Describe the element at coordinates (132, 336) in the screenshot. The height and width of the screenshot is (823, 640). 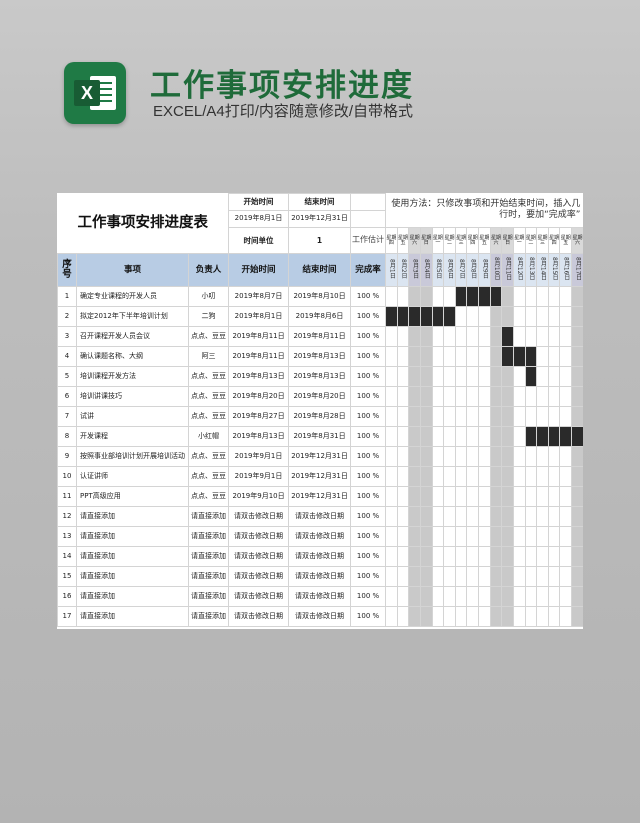
I see `row-task: 召开课程开发人员会议` at that location.